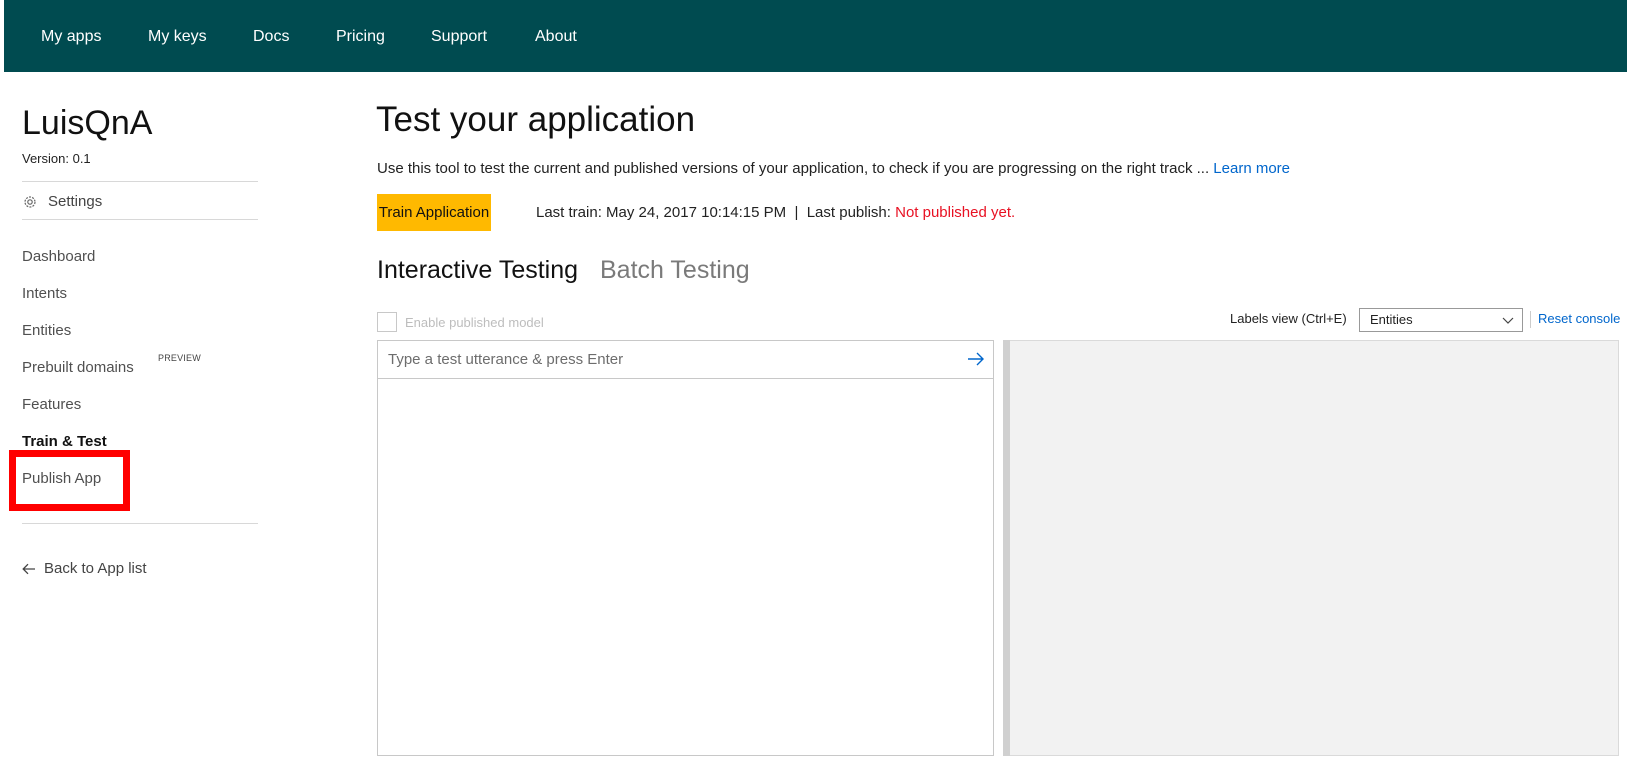 This screenshot has height=767, width=1627. I want to click on test-utterance-input, so click(685, 360).